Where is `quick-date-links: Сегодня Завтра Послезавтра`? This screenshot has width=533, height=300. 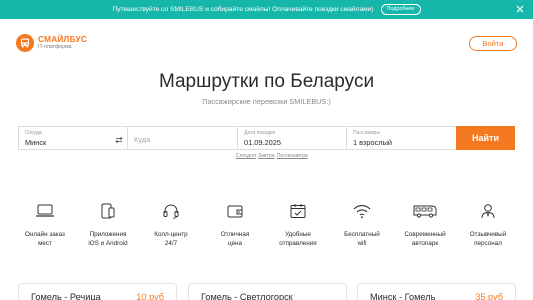
quick-date-links: Сегодня Завтра Послезавтра is located at coordinates (272, 156).